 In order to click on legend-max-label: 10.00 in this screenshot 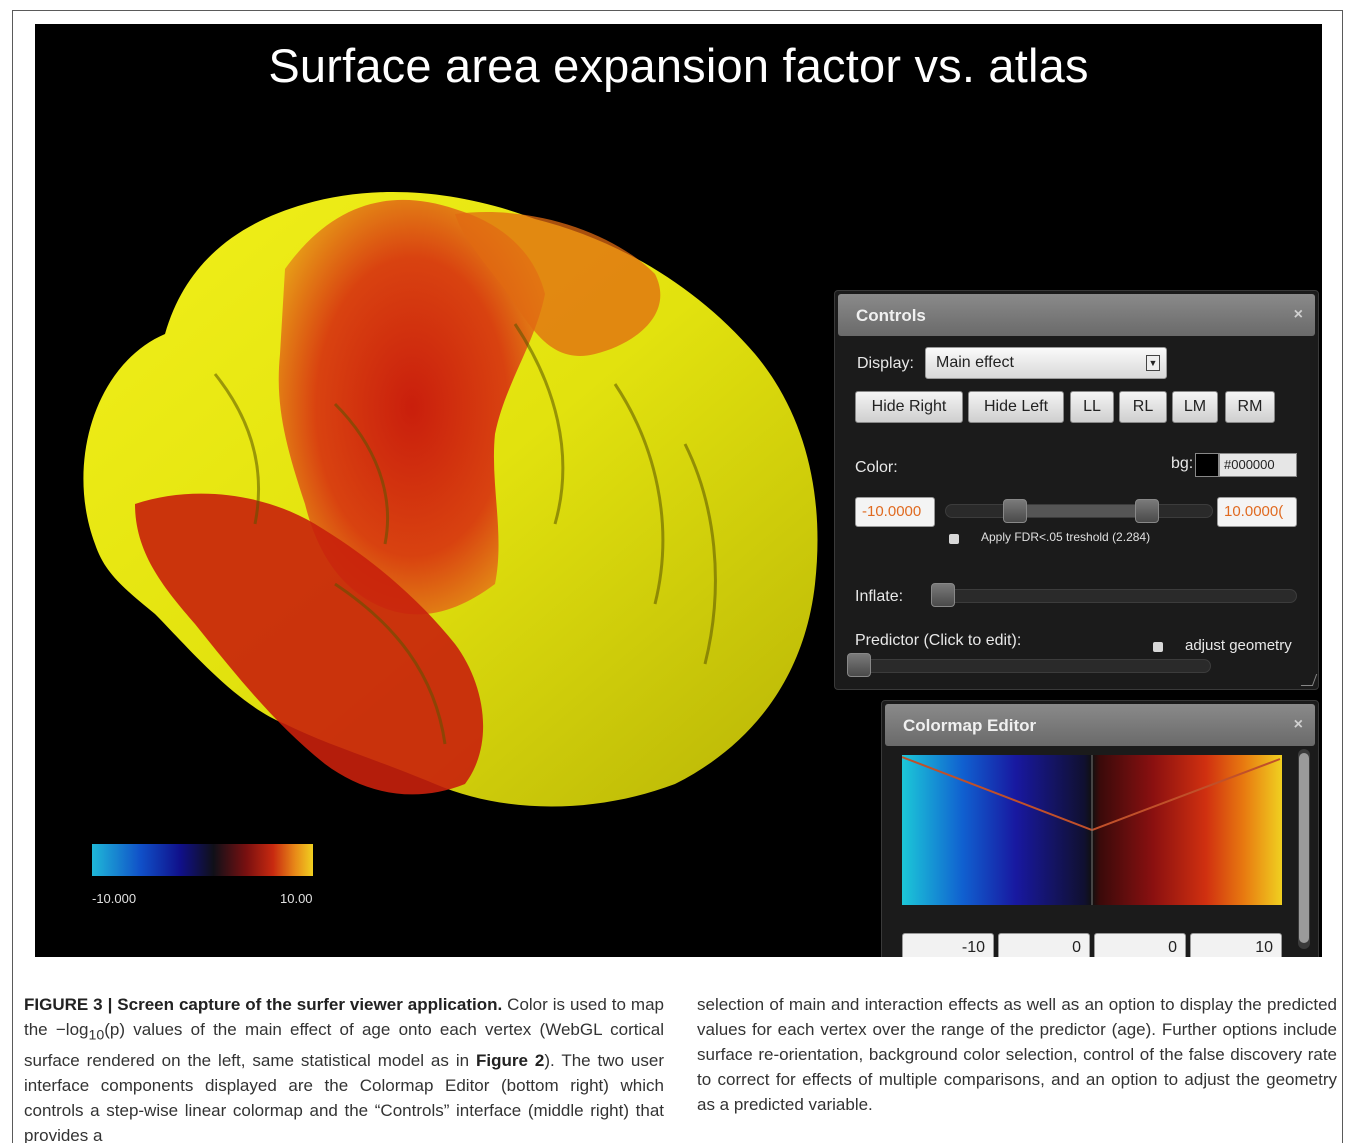, I will do `click(296, 898)`.